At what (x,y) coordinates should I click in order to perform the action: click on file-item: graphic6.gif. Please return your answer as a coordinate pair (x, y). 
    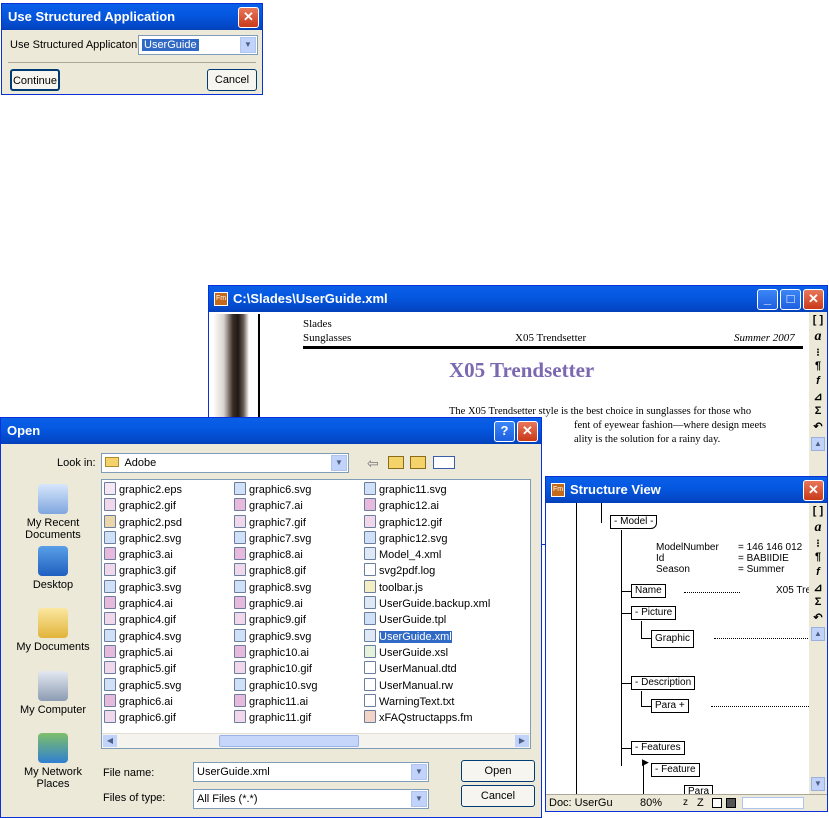
    Looking at the image, I should click on (143, 718).